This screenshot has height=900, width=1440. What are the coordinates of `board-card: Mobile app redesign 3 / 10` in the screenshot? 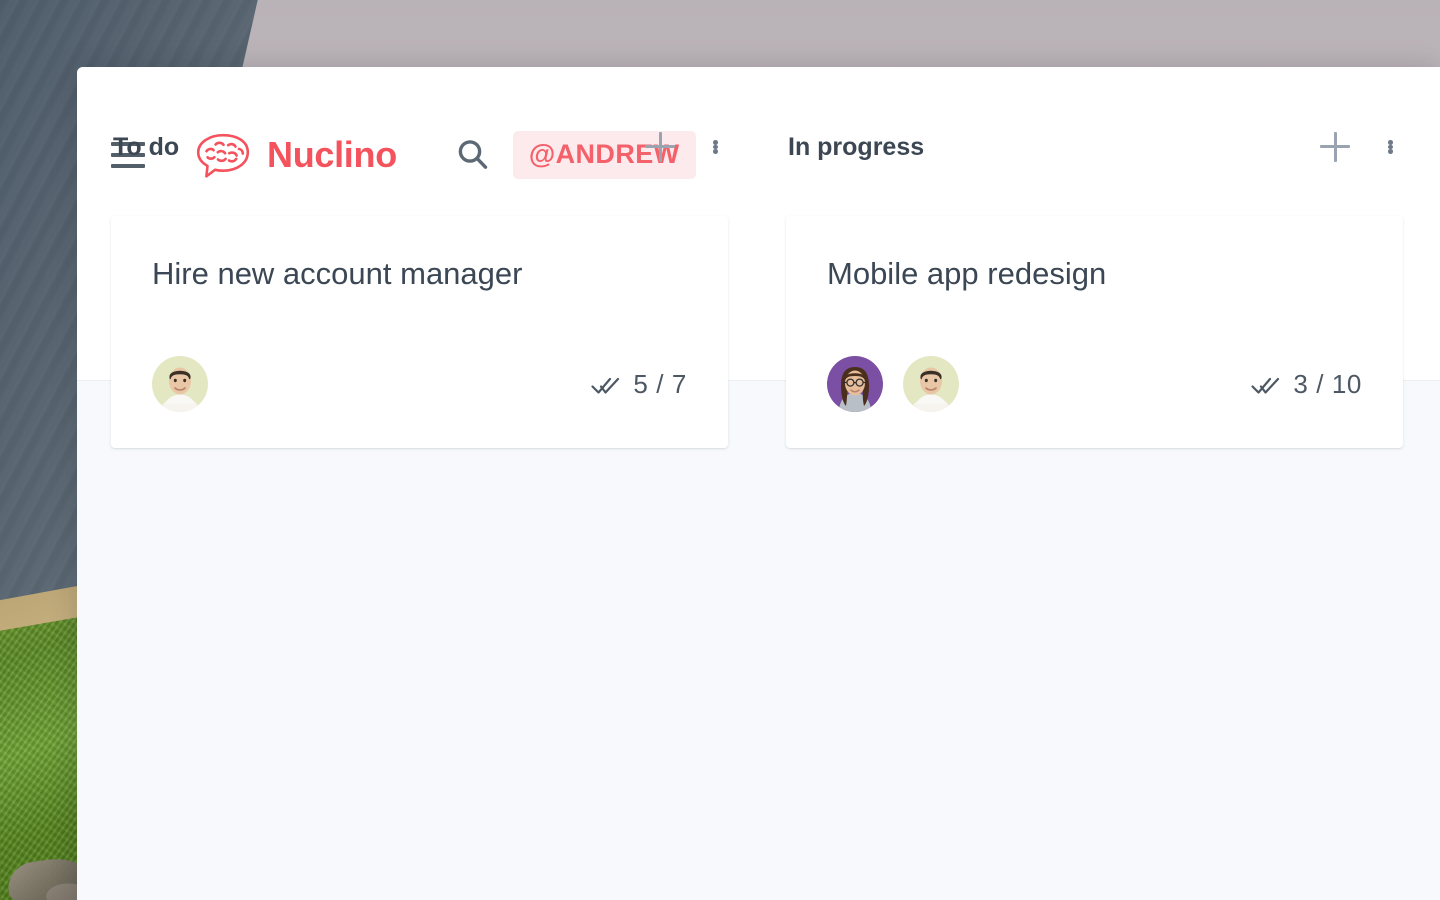 It's located at (1094, 332).